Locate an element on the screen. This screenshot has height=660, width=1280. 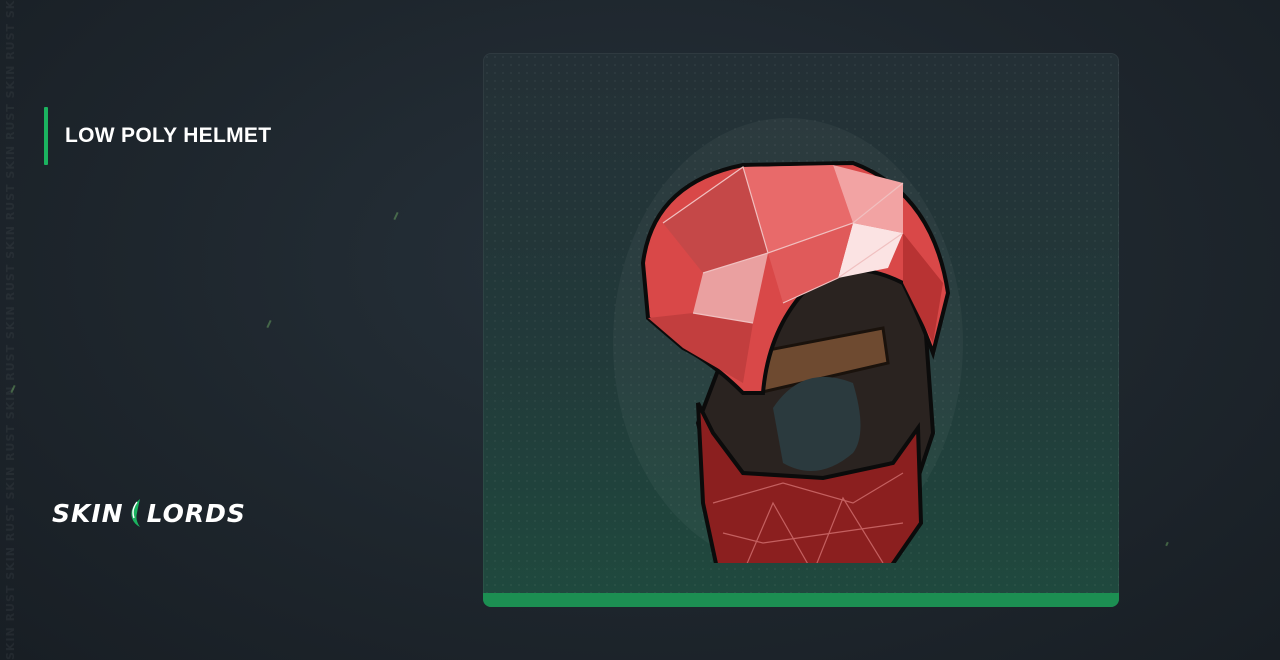
skinlords-logo: SKIN LORDS is located at coordinates (149, 513).